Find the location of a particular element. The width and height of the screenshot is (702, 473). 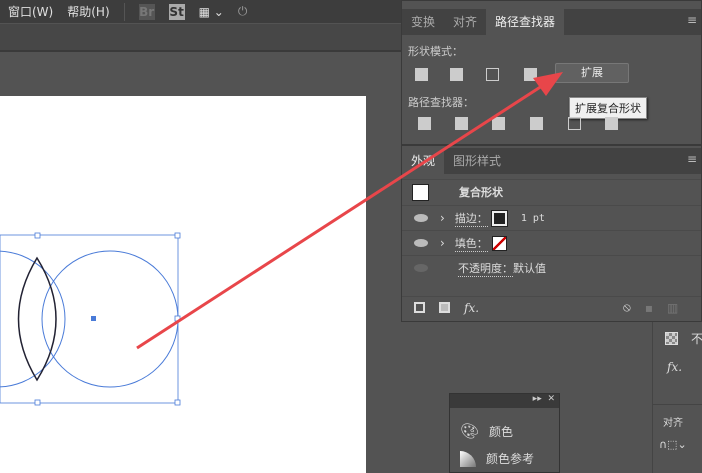

stroke-weight: 1 pt is located at coordinates (533, 218).